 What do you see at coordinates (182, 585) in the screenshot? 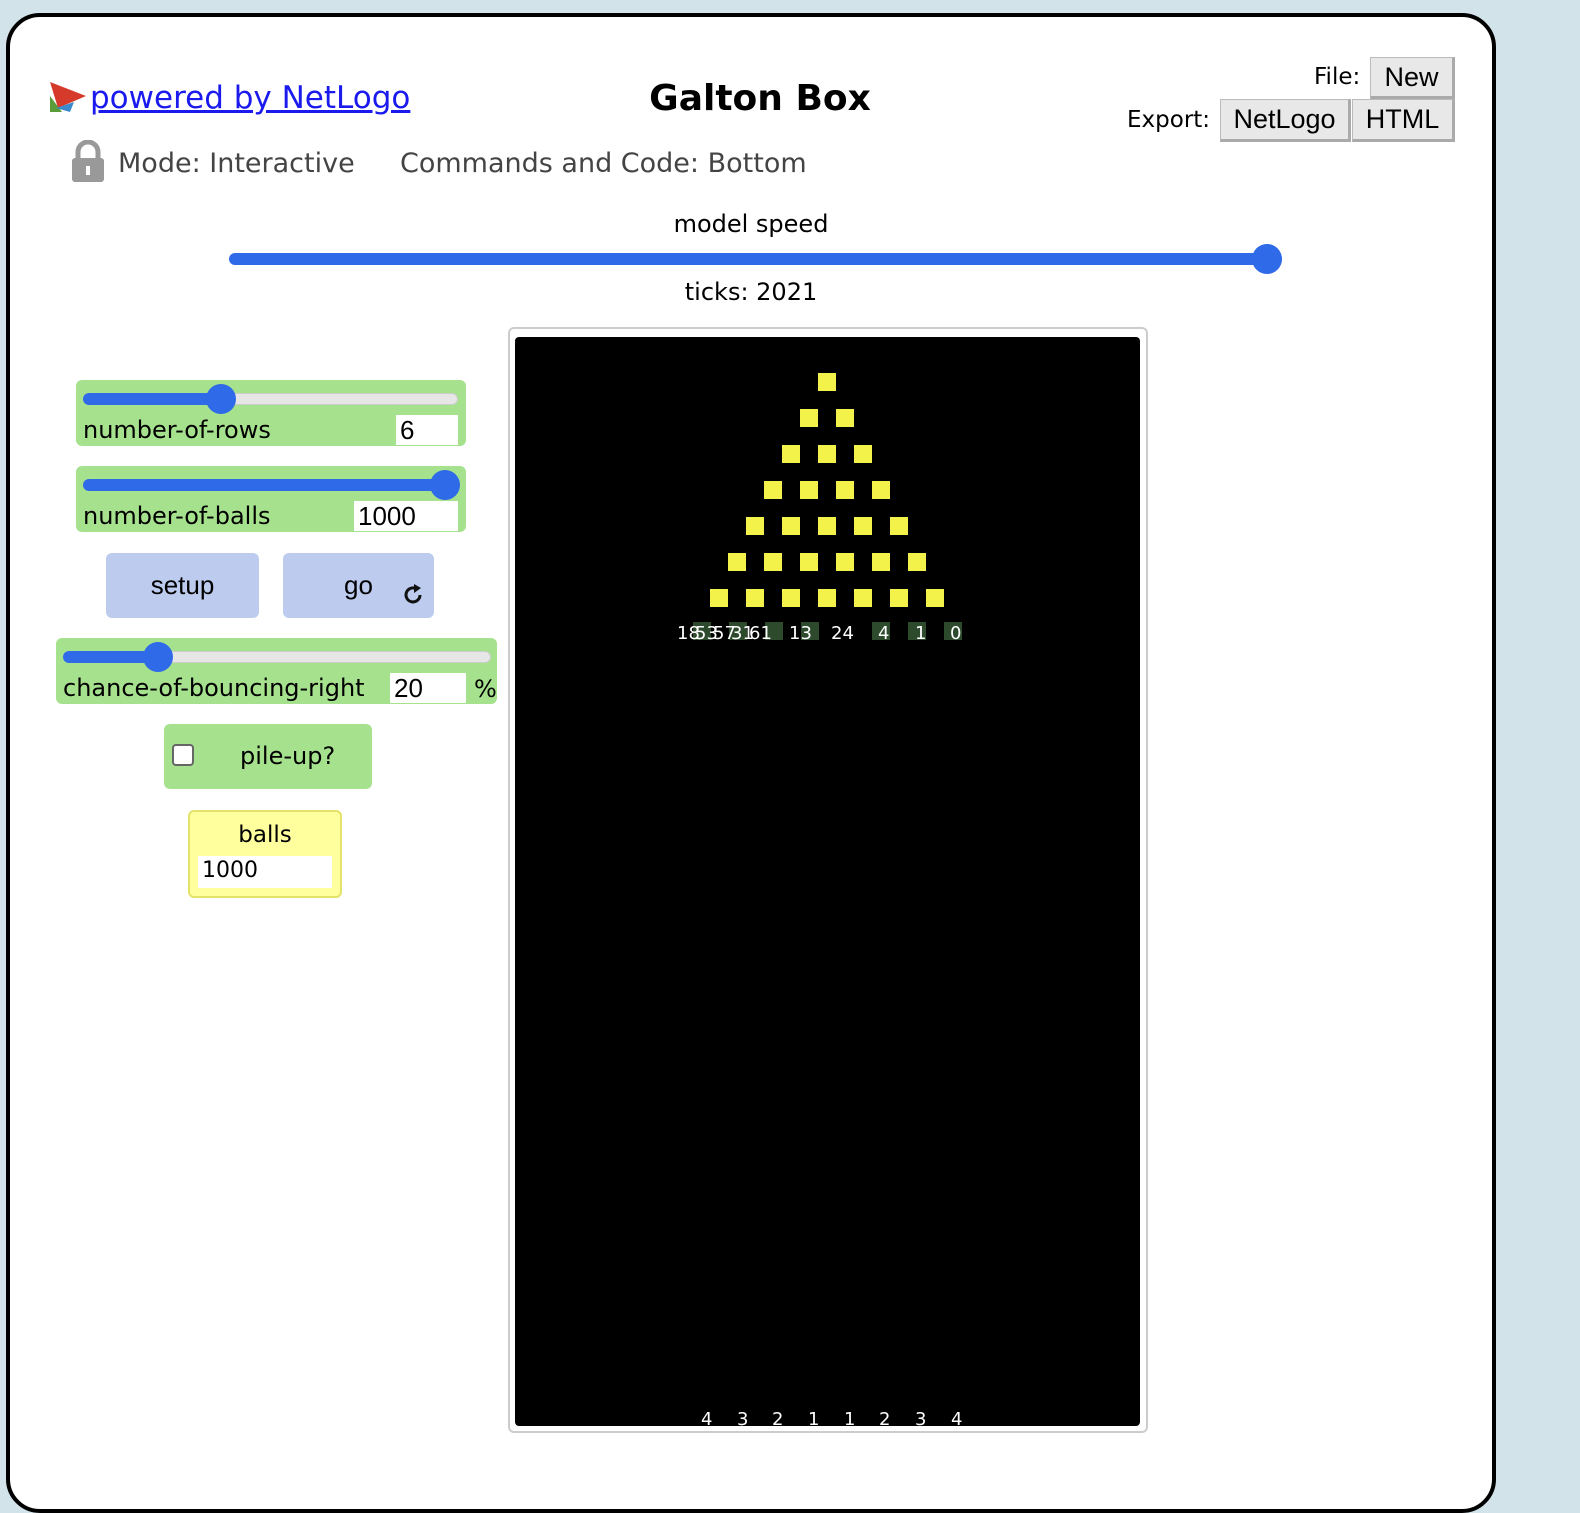
I see `setup-button: setup` at bounding box center [182, 585].